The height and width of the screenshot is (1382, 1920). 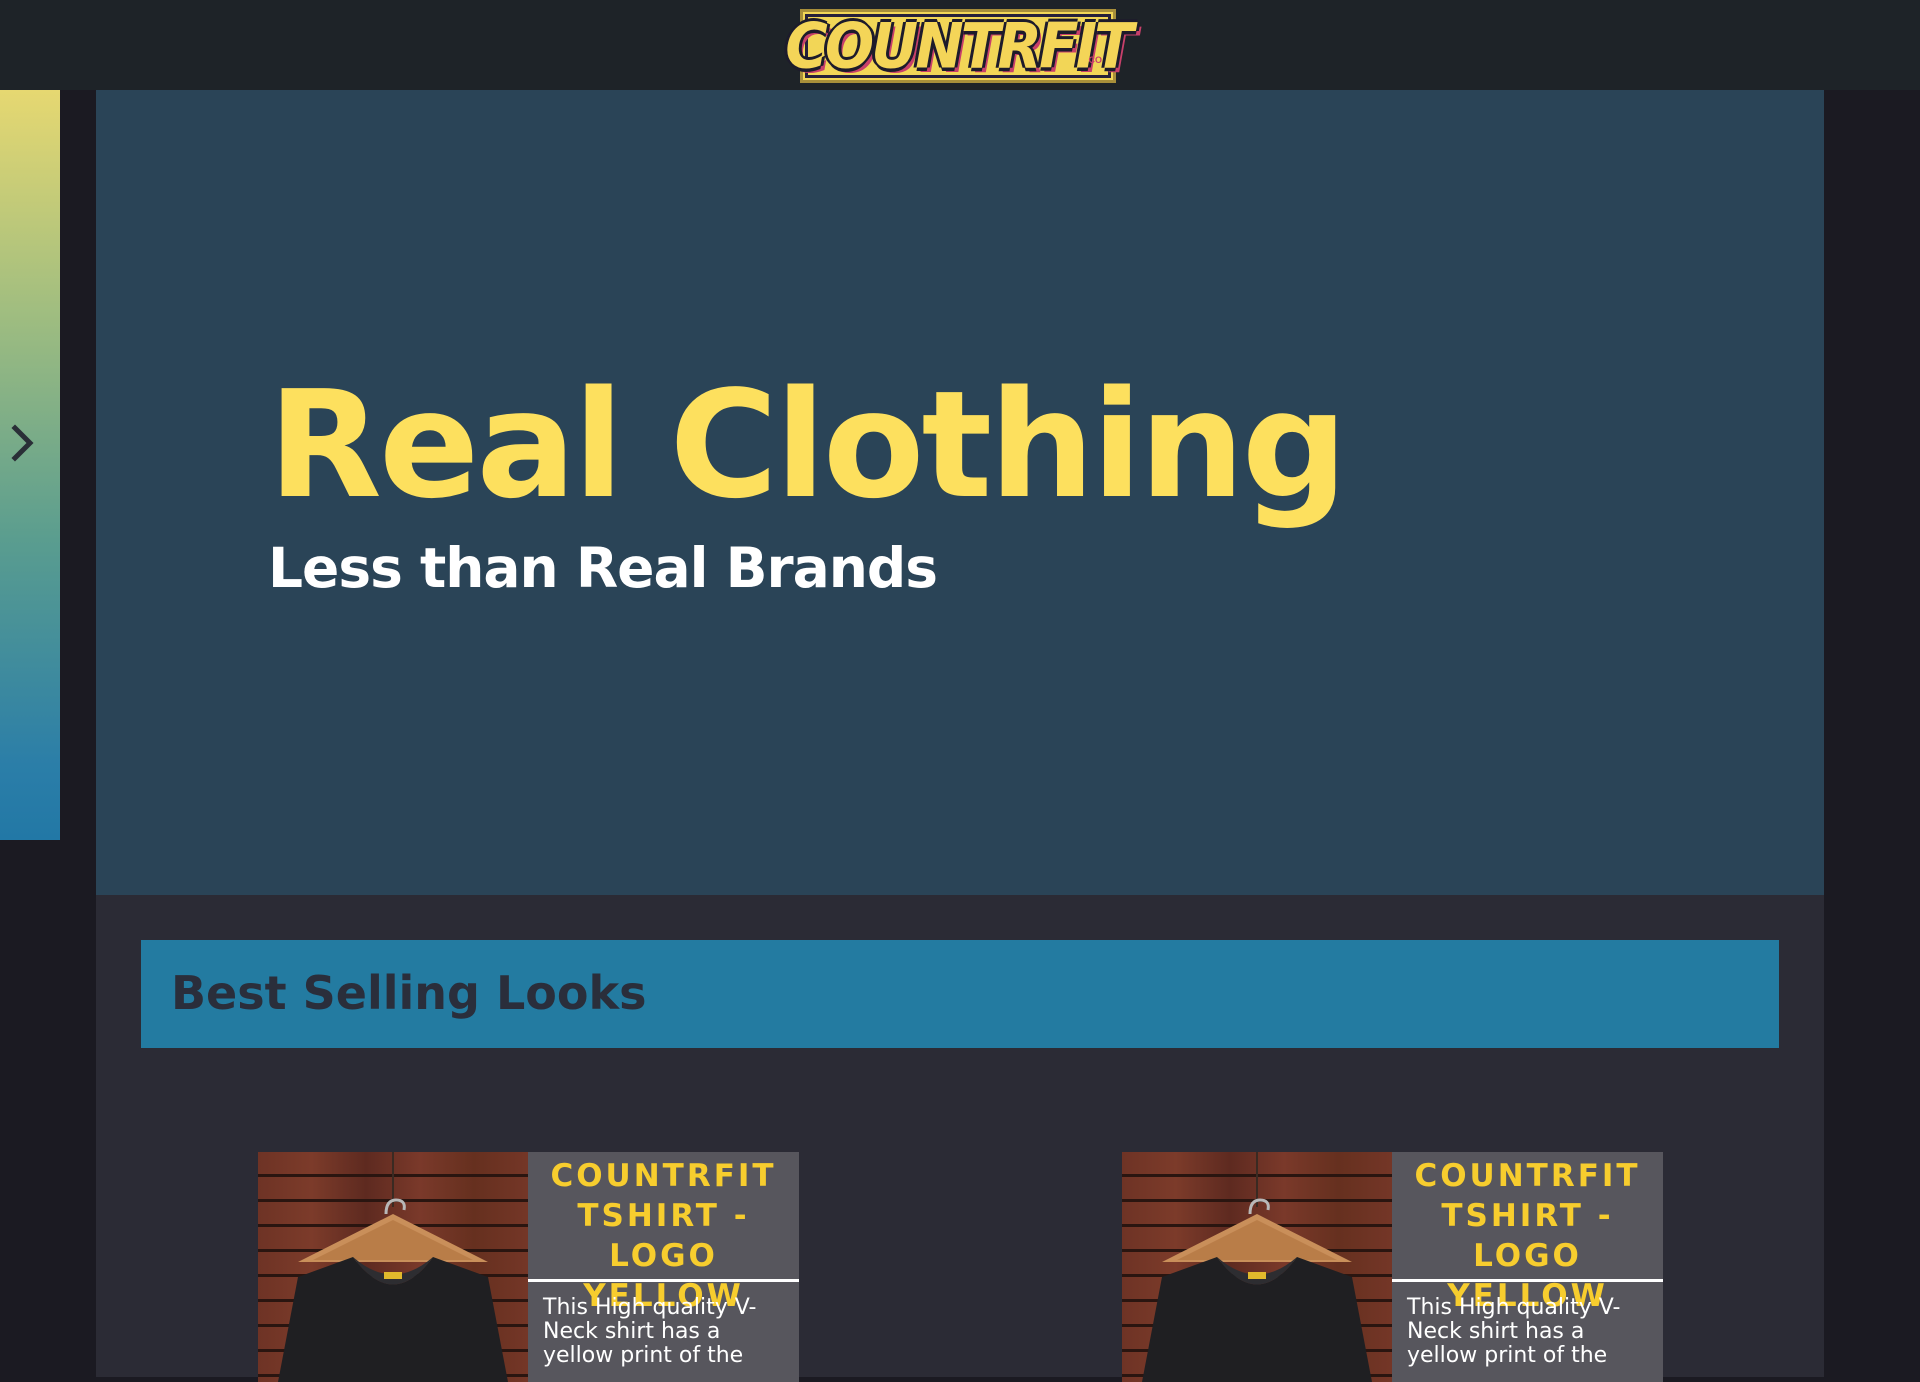 I want to click on top-navbar: COUNTRFIT CO, so click(x=960, y=45).